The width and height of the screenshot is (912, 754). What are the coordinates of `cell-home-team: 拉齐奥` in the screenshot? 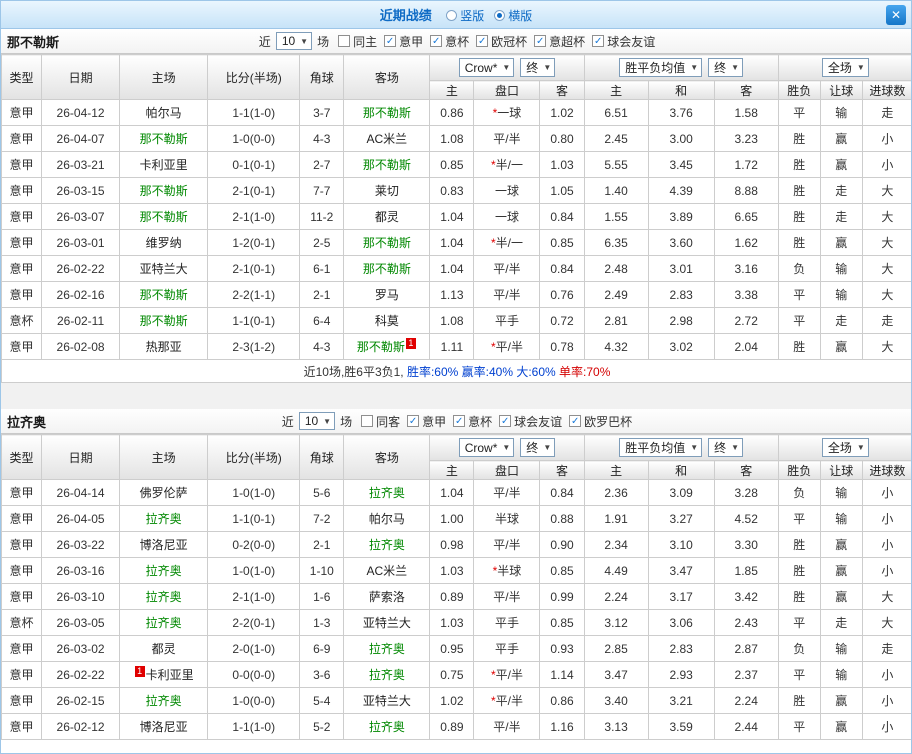 It's located at (164, 622).